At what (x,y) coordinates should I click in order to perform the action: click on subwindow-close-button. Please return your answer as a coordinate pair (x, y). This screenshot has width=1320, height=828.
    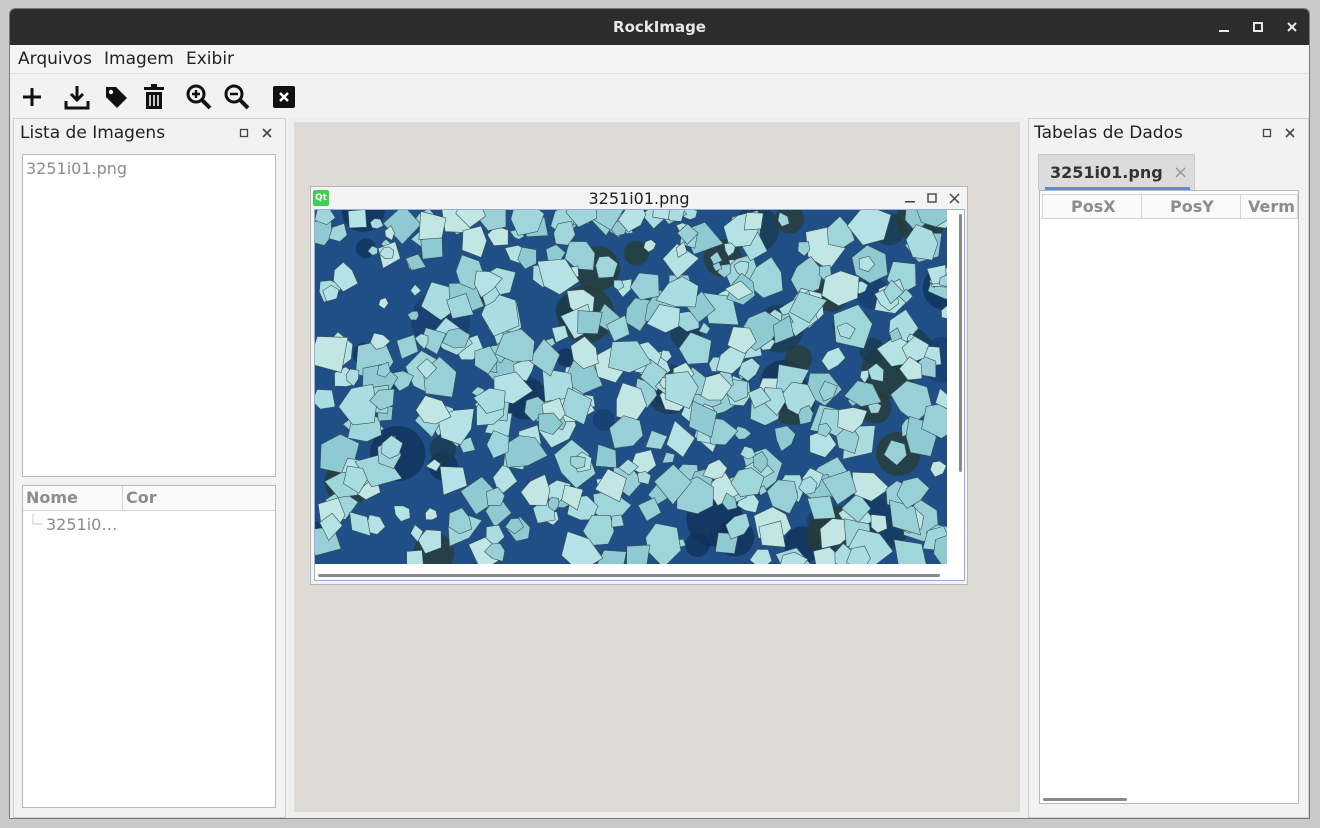
    Looking at the image, I should click on (954, 198).